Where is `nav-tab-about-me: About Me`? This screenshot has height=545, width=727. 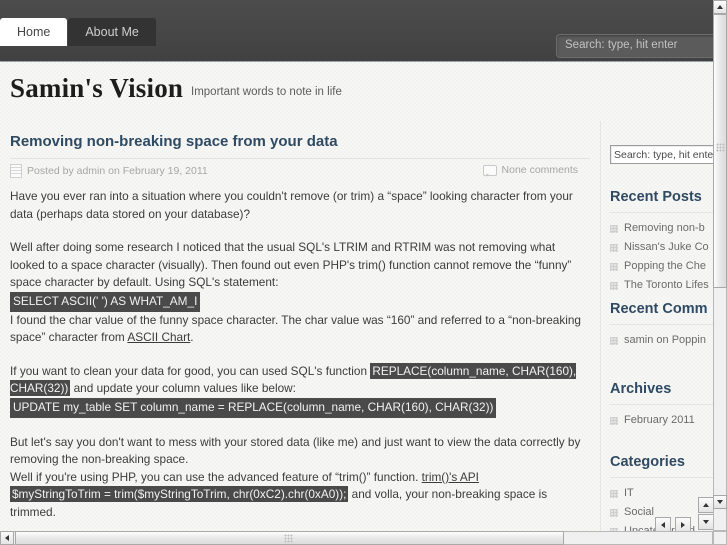
nav-tab-about-me: About Me is located at coordinates (112, 32).